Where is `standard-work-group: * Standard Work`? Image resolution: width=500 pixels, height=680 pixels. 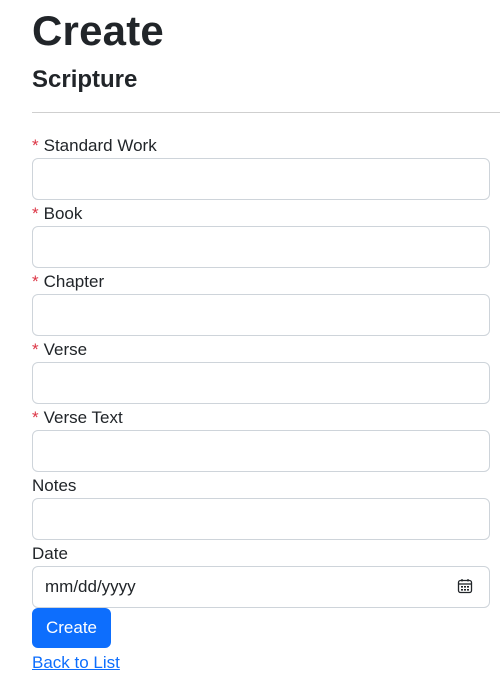 standard-work-group: * Standard Work is located at coordinates (261, 168).